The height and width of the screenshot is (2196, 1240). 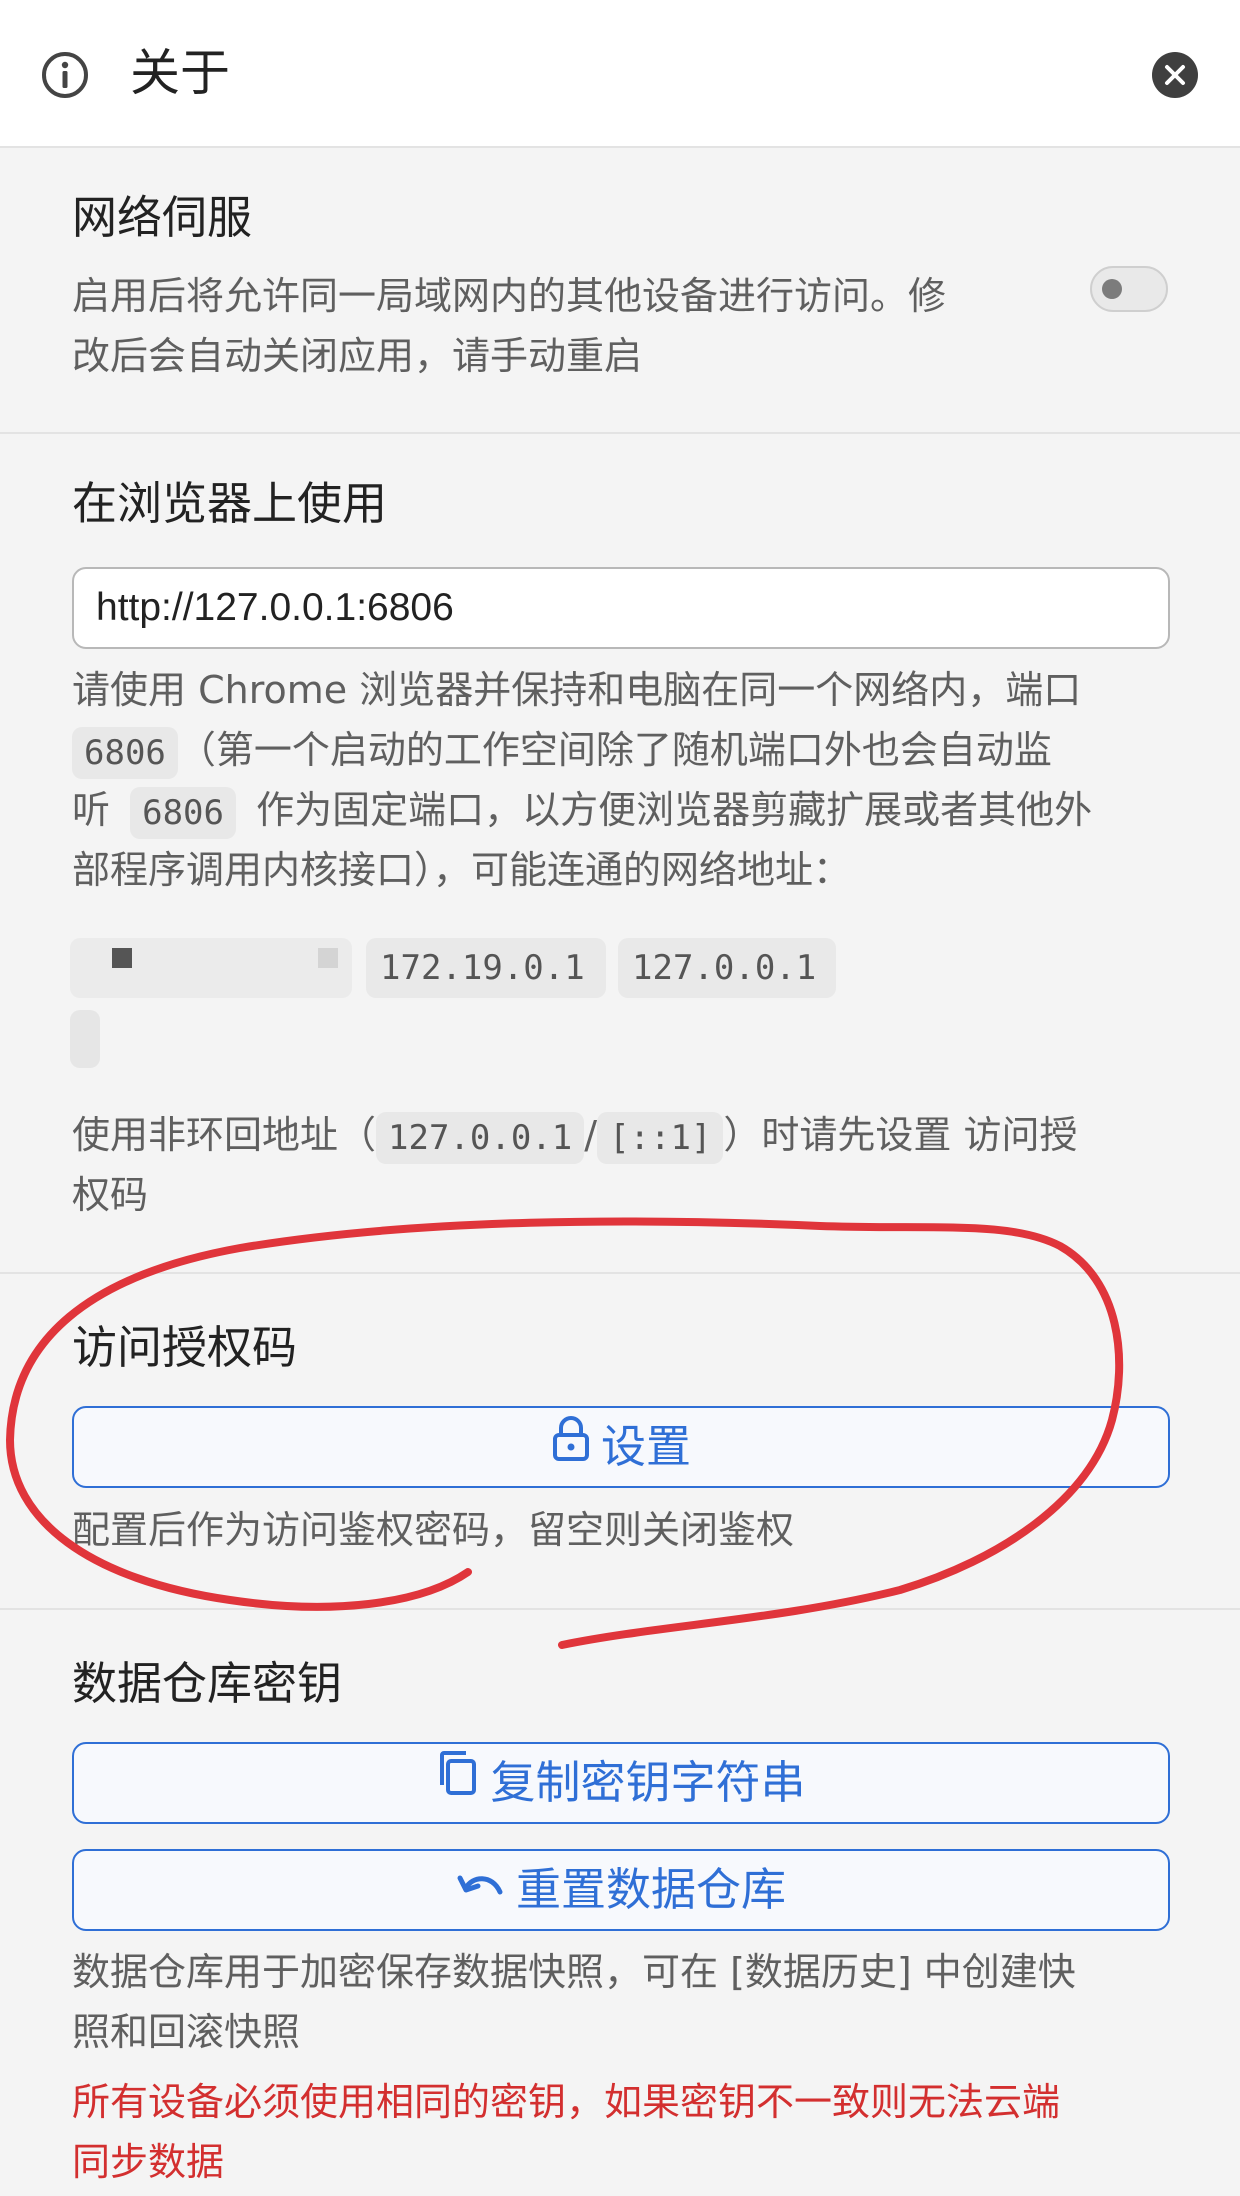 What do you see at coordinates (591, 1135) in the screenshot?
I see `loopback-sep: /` at bounding box center [591, 1135].